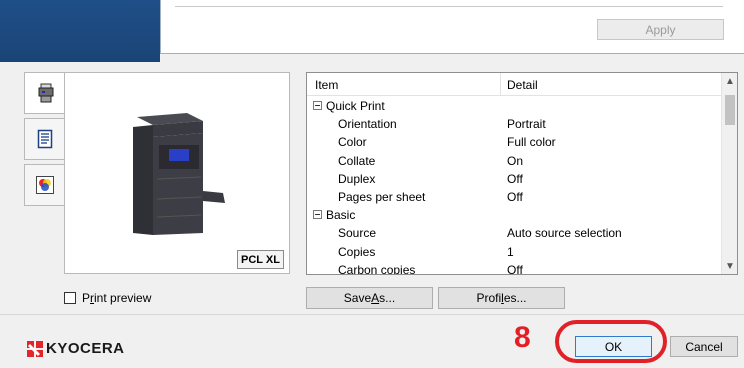  What do you see at coordinates (660, 29) in the screenshot?
I see `apply-button: Apply` at bounding box center [660, 29].